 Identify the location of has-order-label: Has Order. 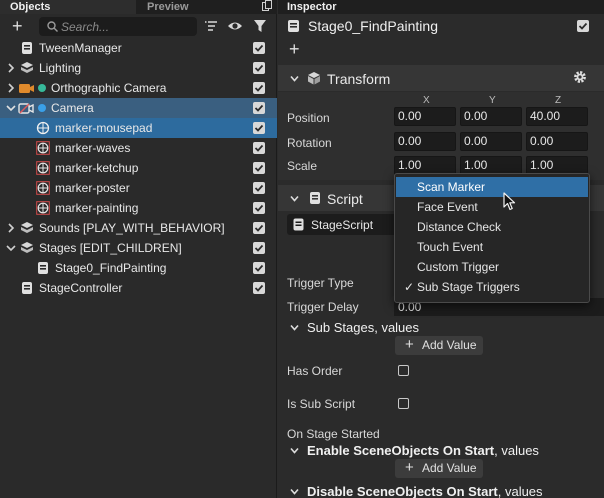
(315, 371).